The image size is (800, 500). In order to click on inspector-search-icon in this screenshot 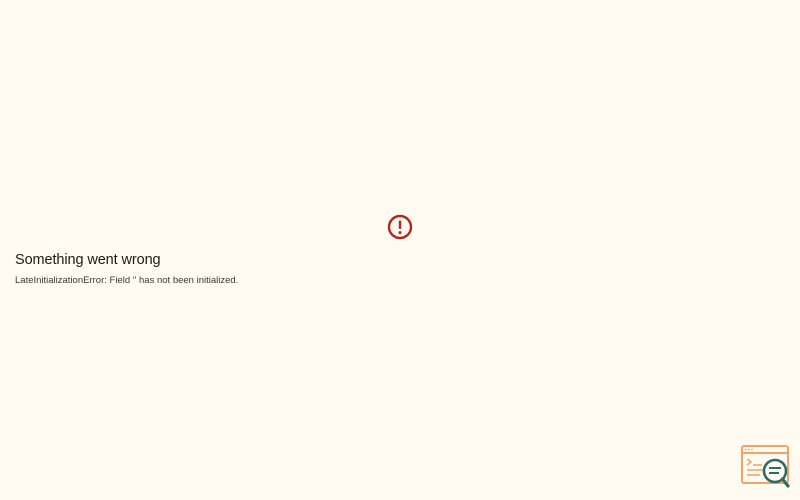, I will do `click(766, 467)`.